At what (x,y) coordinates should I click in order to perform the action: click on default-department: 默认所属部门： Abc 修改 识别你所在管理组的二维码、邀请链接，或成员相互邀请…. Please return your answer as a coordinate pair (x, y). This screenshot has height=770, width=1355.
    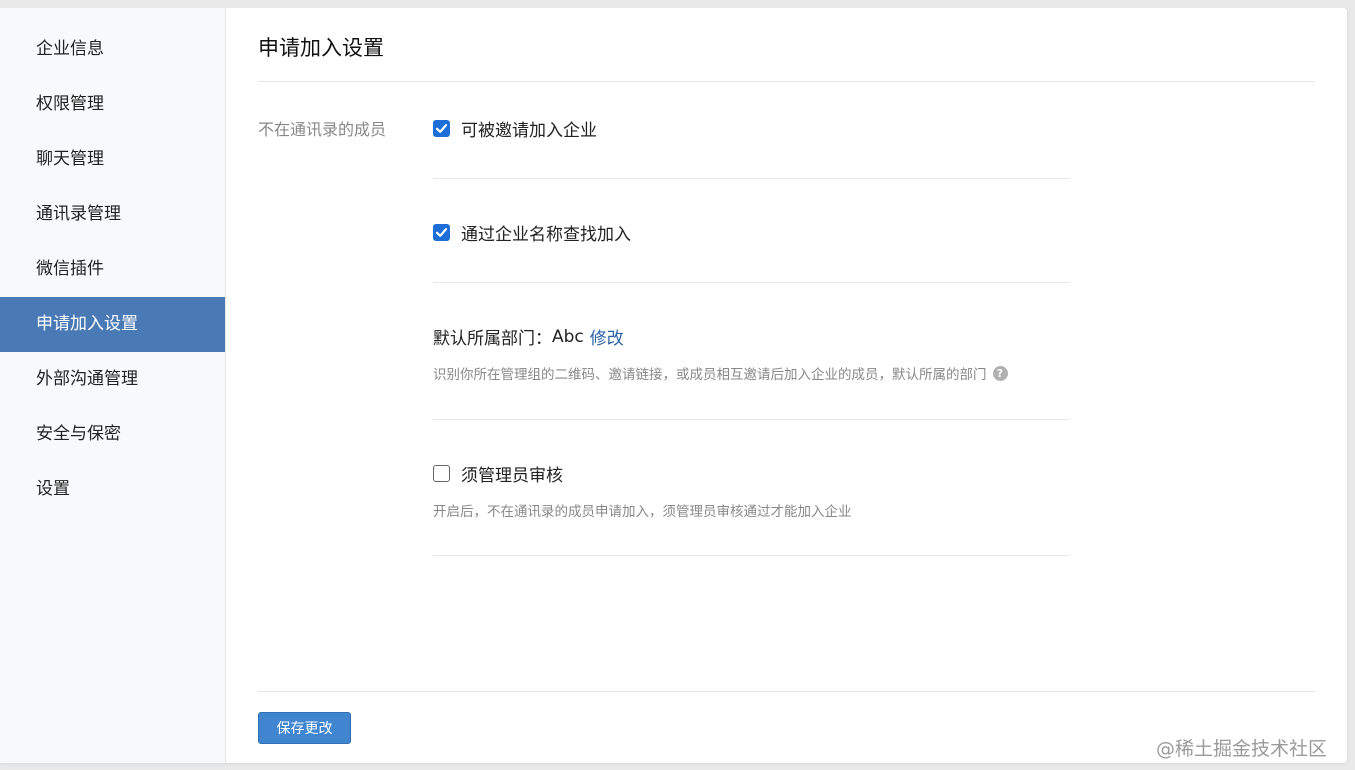
    Looking at the image, I should click on (751, 353).